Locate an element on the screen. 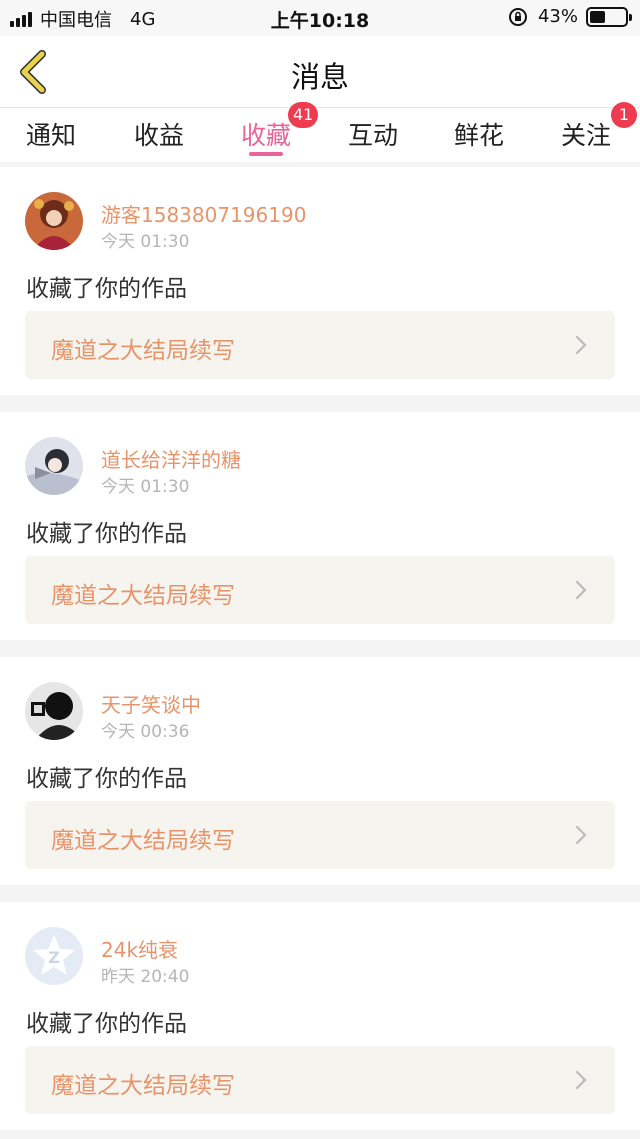 Image resolution: width=640 pixels, height=1139 pixels. svg-text: Z is located at coordinates (54, 957).